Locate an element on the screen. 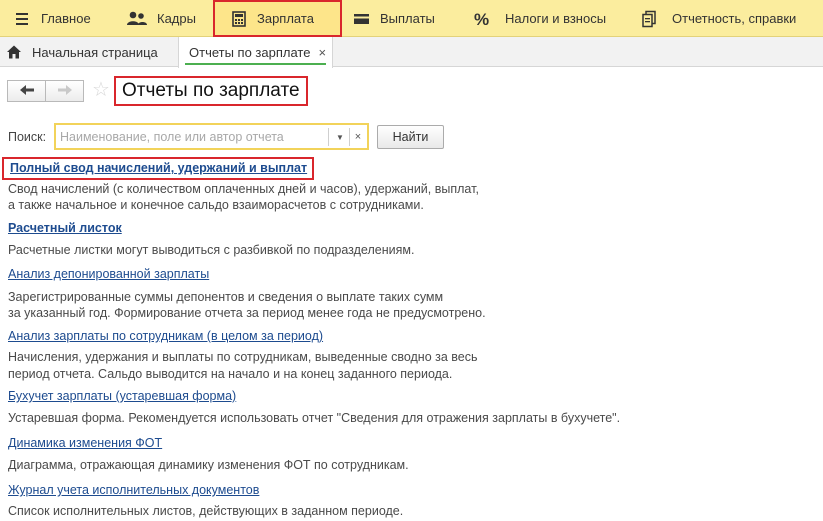  find-button: Найти is located at coordinates (410, 137).